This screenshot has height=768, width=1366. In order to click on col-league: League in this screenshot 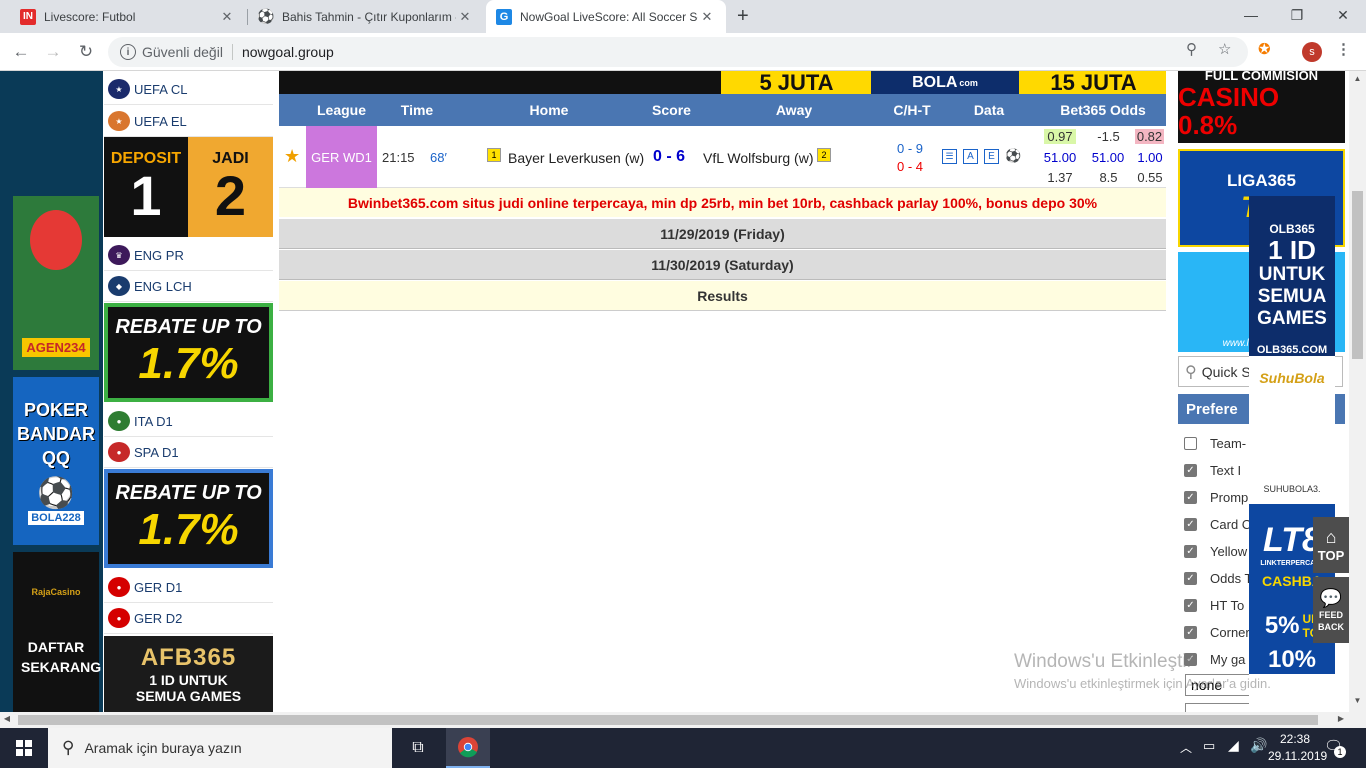, I will do `click(341, 110)`.